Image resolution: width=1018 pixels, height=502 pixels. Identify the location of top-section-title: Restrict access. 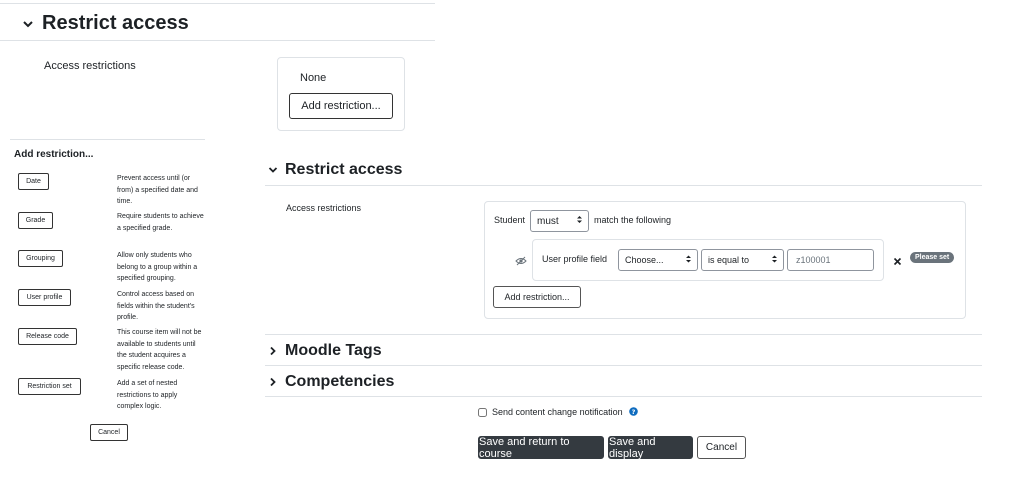
(115, 23).